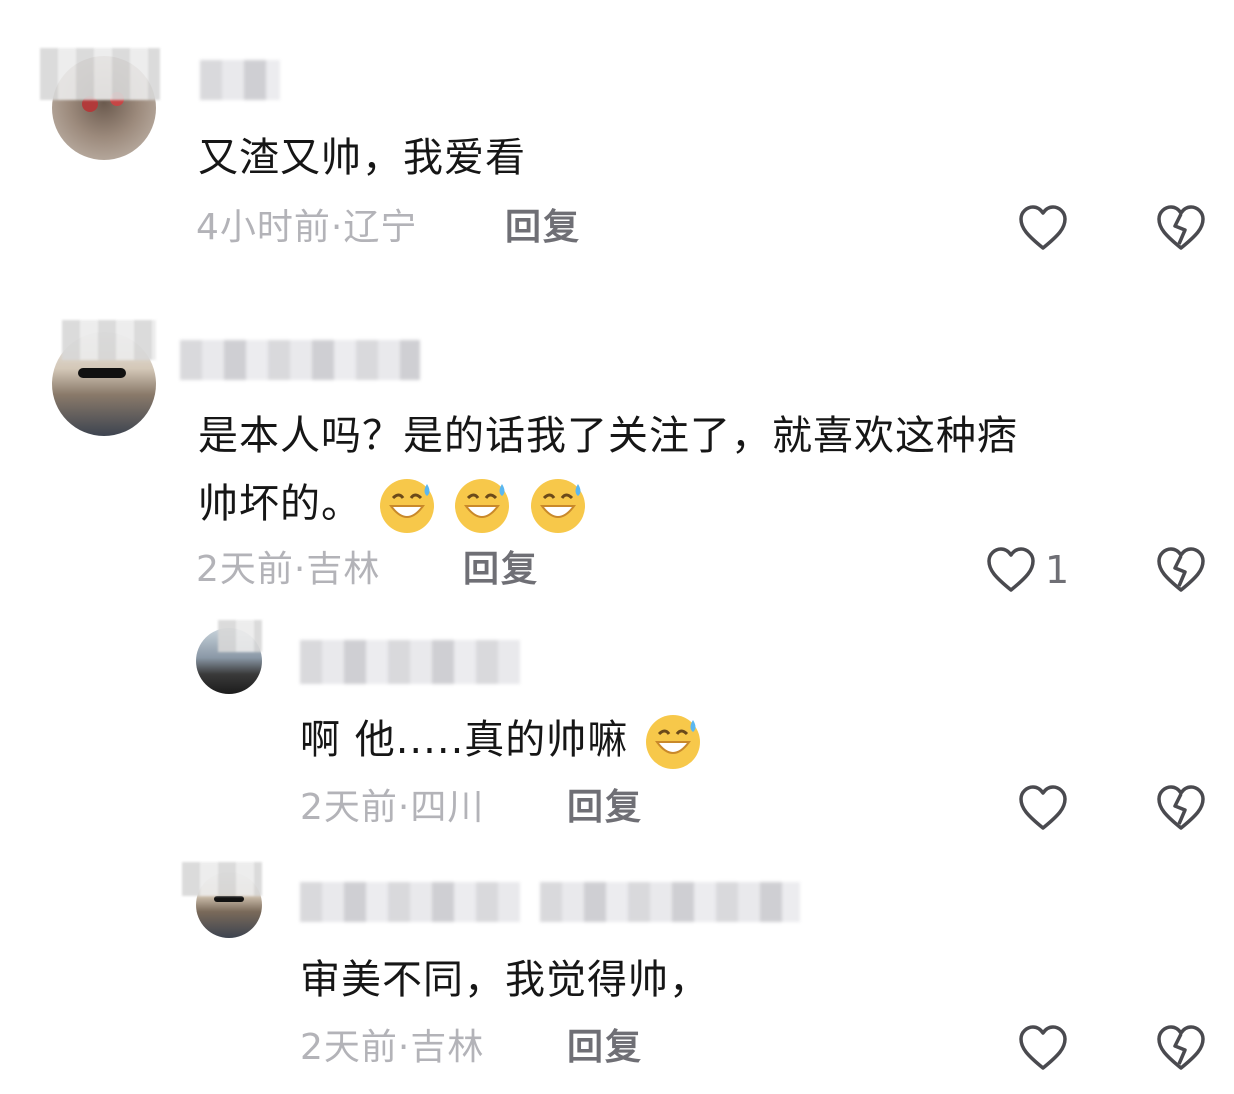 The height and width of the screenshot is (1094, 1234). Describe the element at coordinates (392, 807) in the screenshot. I see `reply-meta: 2天前·四川` at that location.